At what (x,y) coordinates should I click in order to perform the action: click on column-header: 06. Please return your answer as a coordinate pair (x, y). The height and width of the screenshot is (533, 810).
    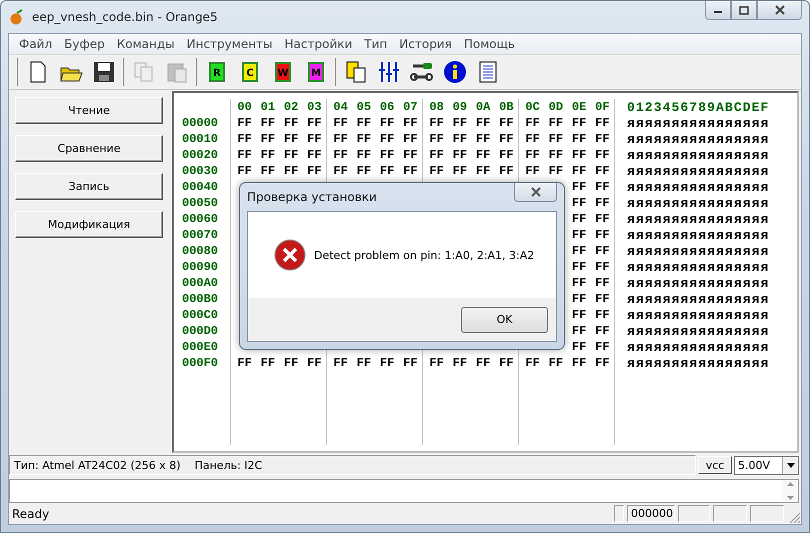
    Looking at the image, I should click on (387, 107).